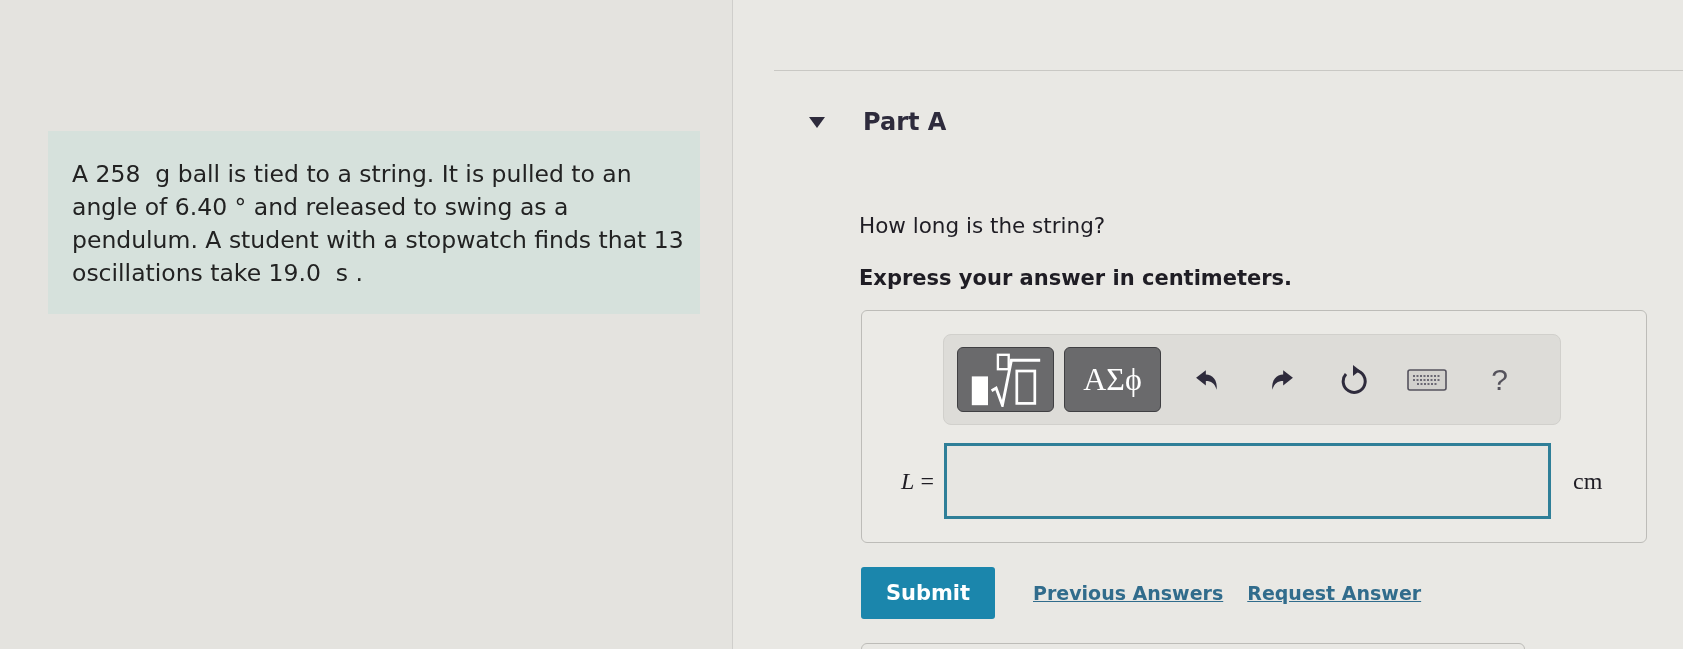  I want to click on answer-input, so click(1247, 481).